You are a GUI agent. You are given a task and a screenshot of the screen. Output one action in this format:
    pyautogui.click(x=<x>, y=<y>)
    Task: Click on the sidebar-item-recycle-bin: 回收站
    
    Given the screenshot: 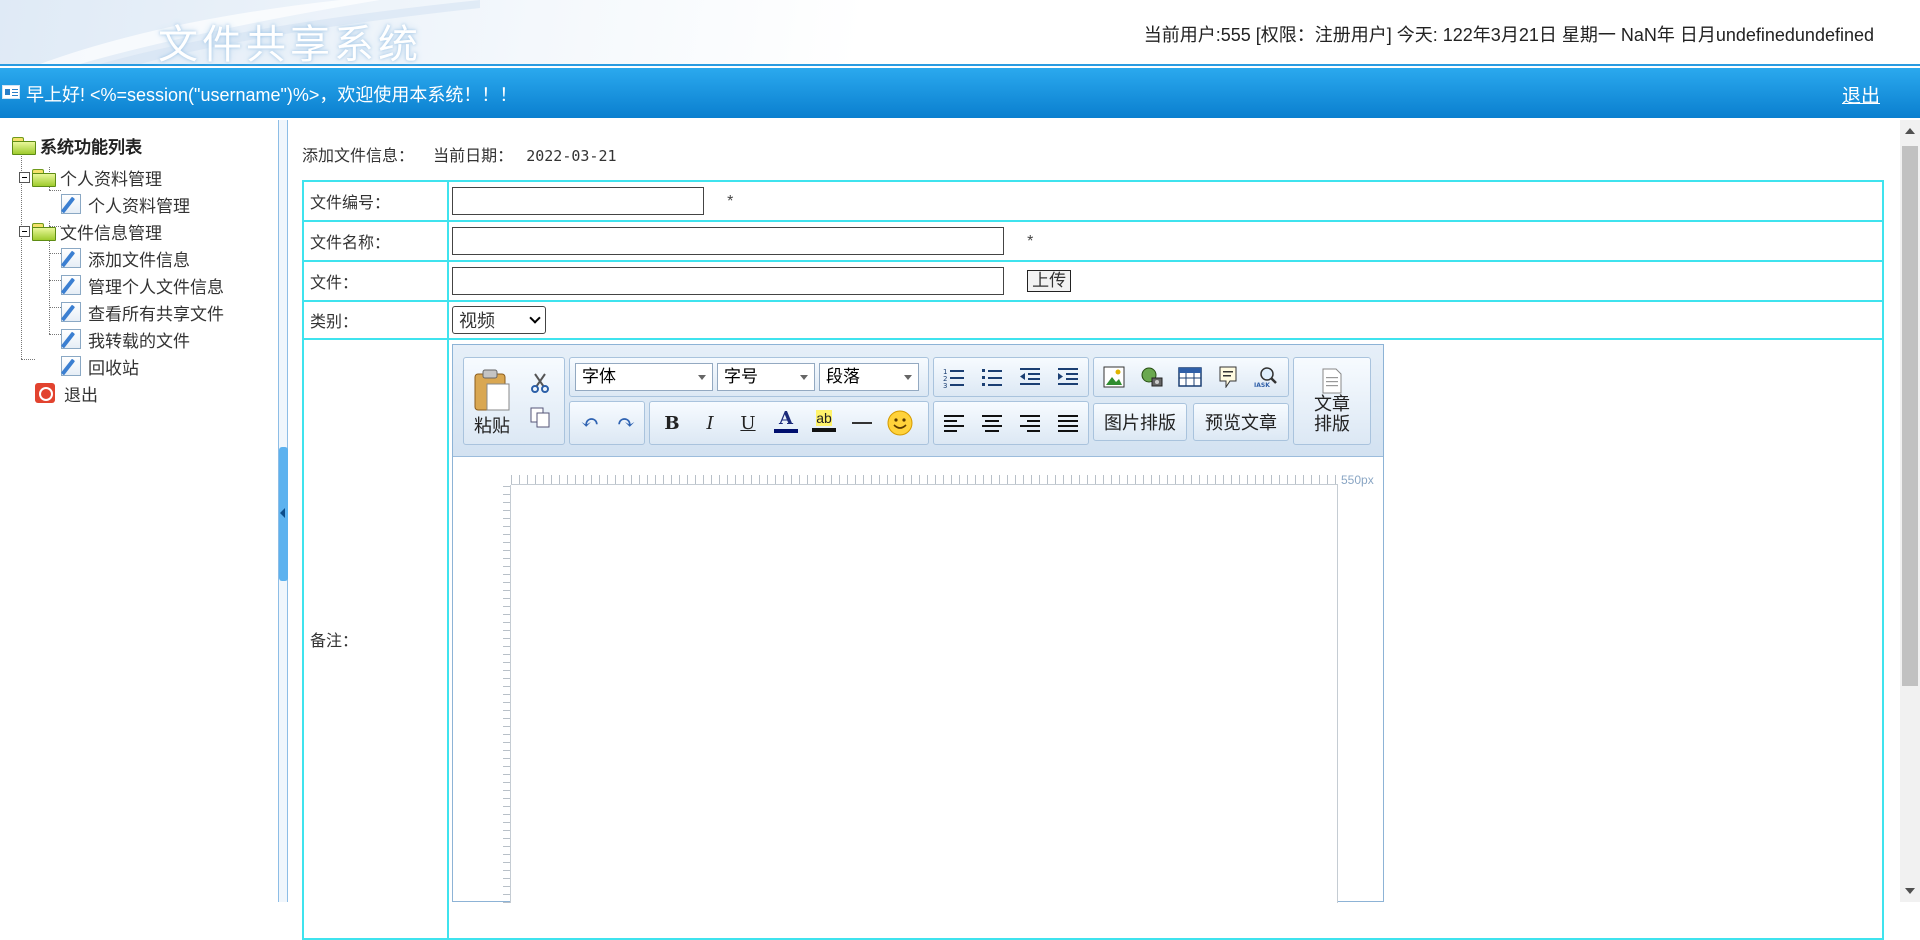 What is the action you would take?
    pyautogui.click(x=100, y=366)
    